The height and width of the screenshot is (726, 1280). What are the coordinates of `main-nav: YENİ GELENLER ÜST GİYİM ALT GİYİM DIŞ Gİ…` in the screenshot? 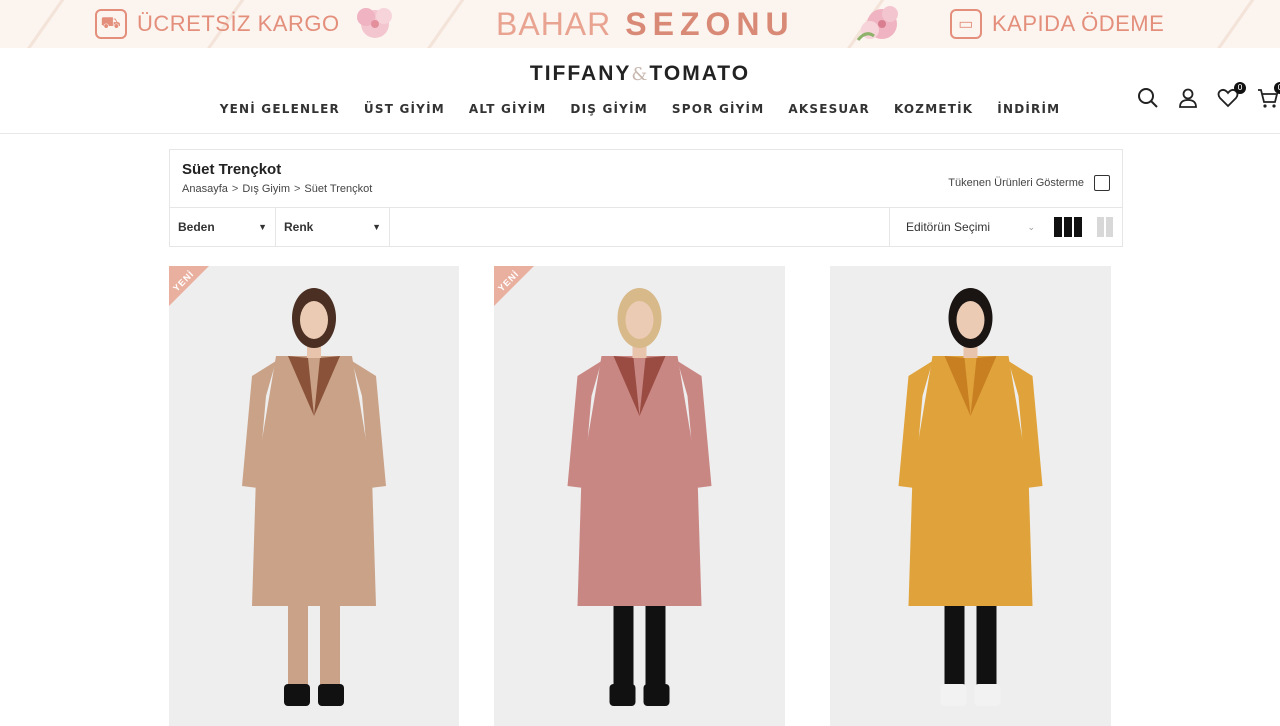 It's located at (640, 109).